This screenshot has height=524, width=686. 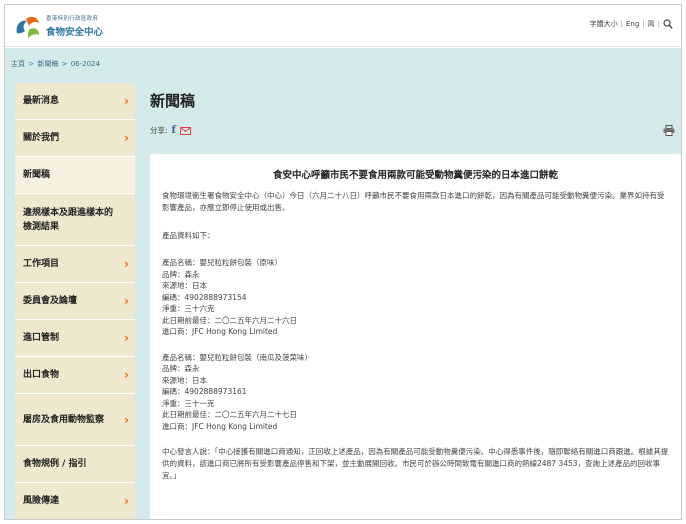 I want to click on sidebar-item-food-regulations: 食物規例 / 指引, so click(x=75, y=464).